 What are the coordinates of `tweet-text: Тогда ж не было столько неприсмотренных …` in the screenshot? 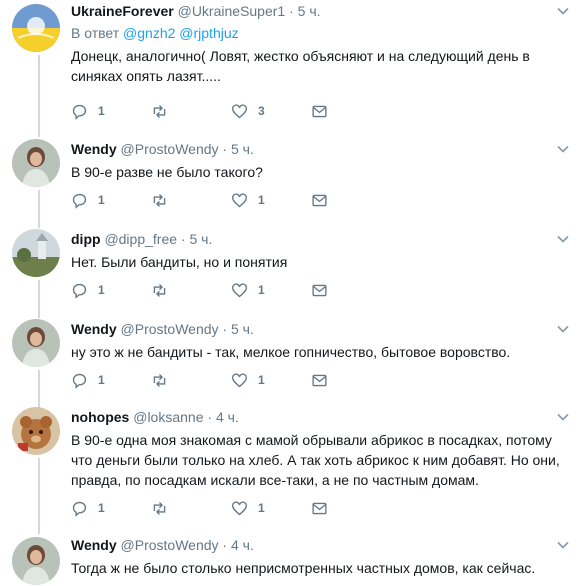 It's located at (303, 568).